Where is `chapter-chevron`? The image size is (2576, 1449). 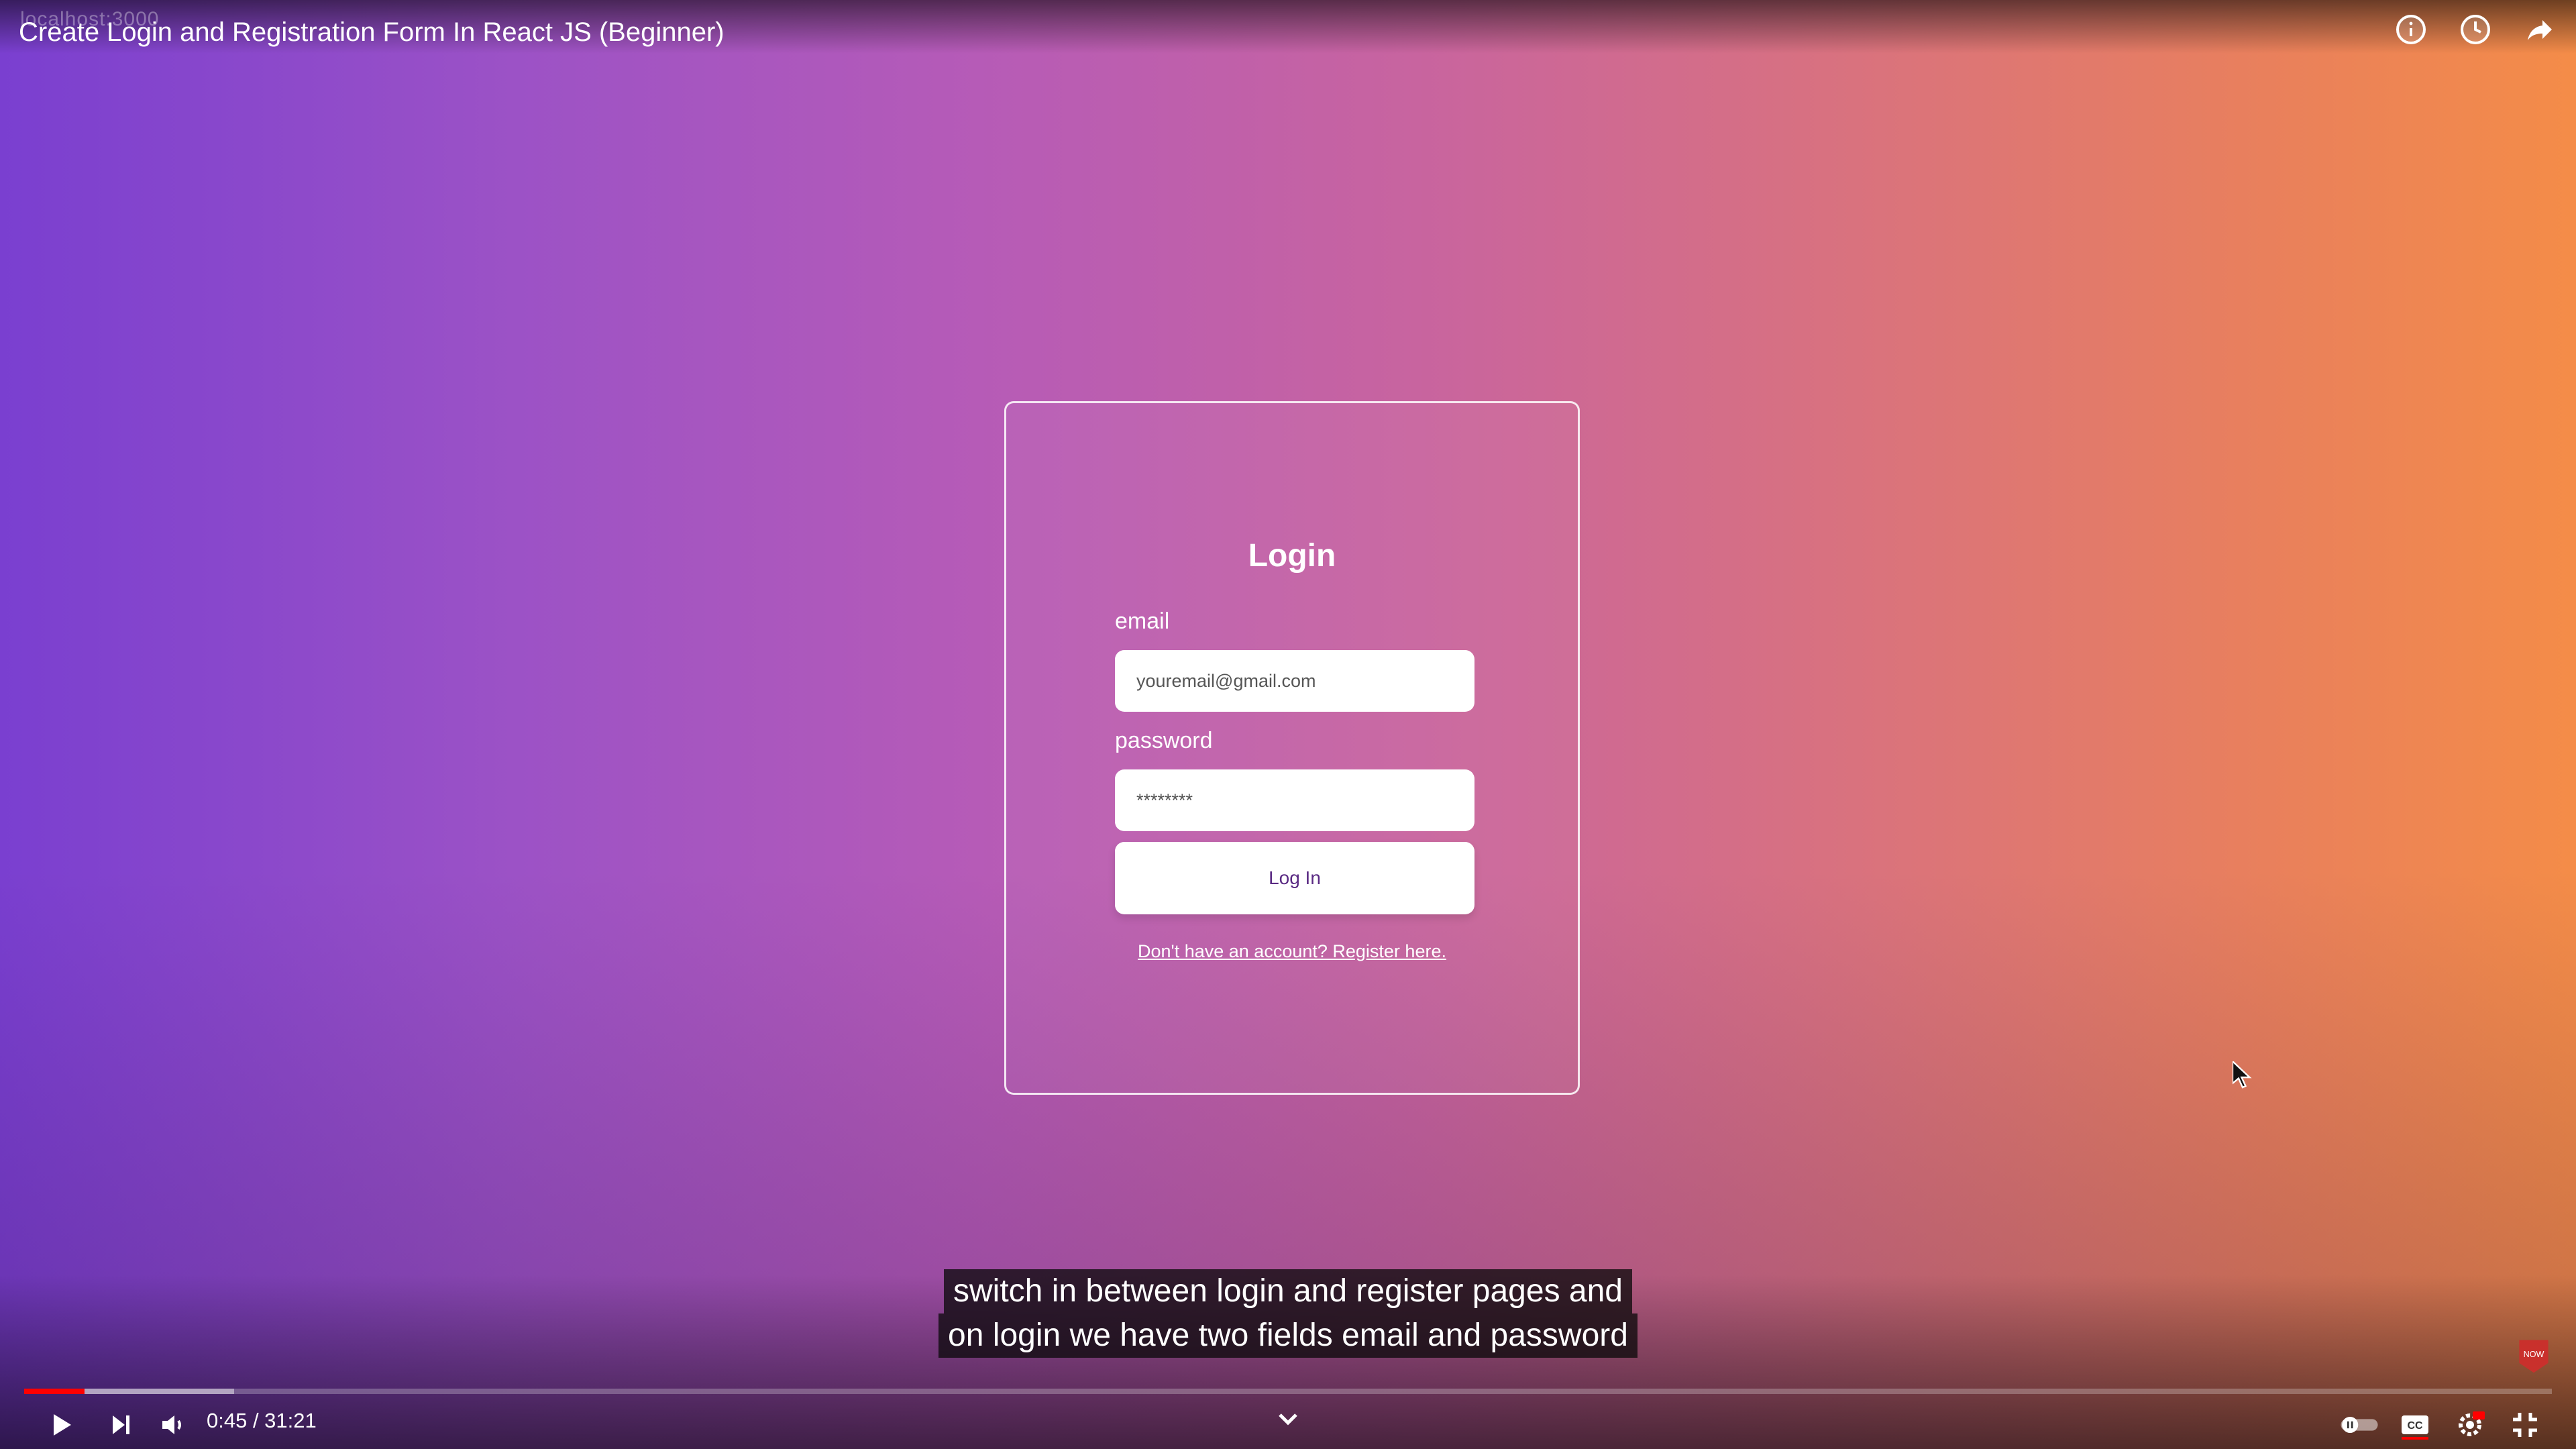 chapter-chevron is located at coordinates (1288, 1419).